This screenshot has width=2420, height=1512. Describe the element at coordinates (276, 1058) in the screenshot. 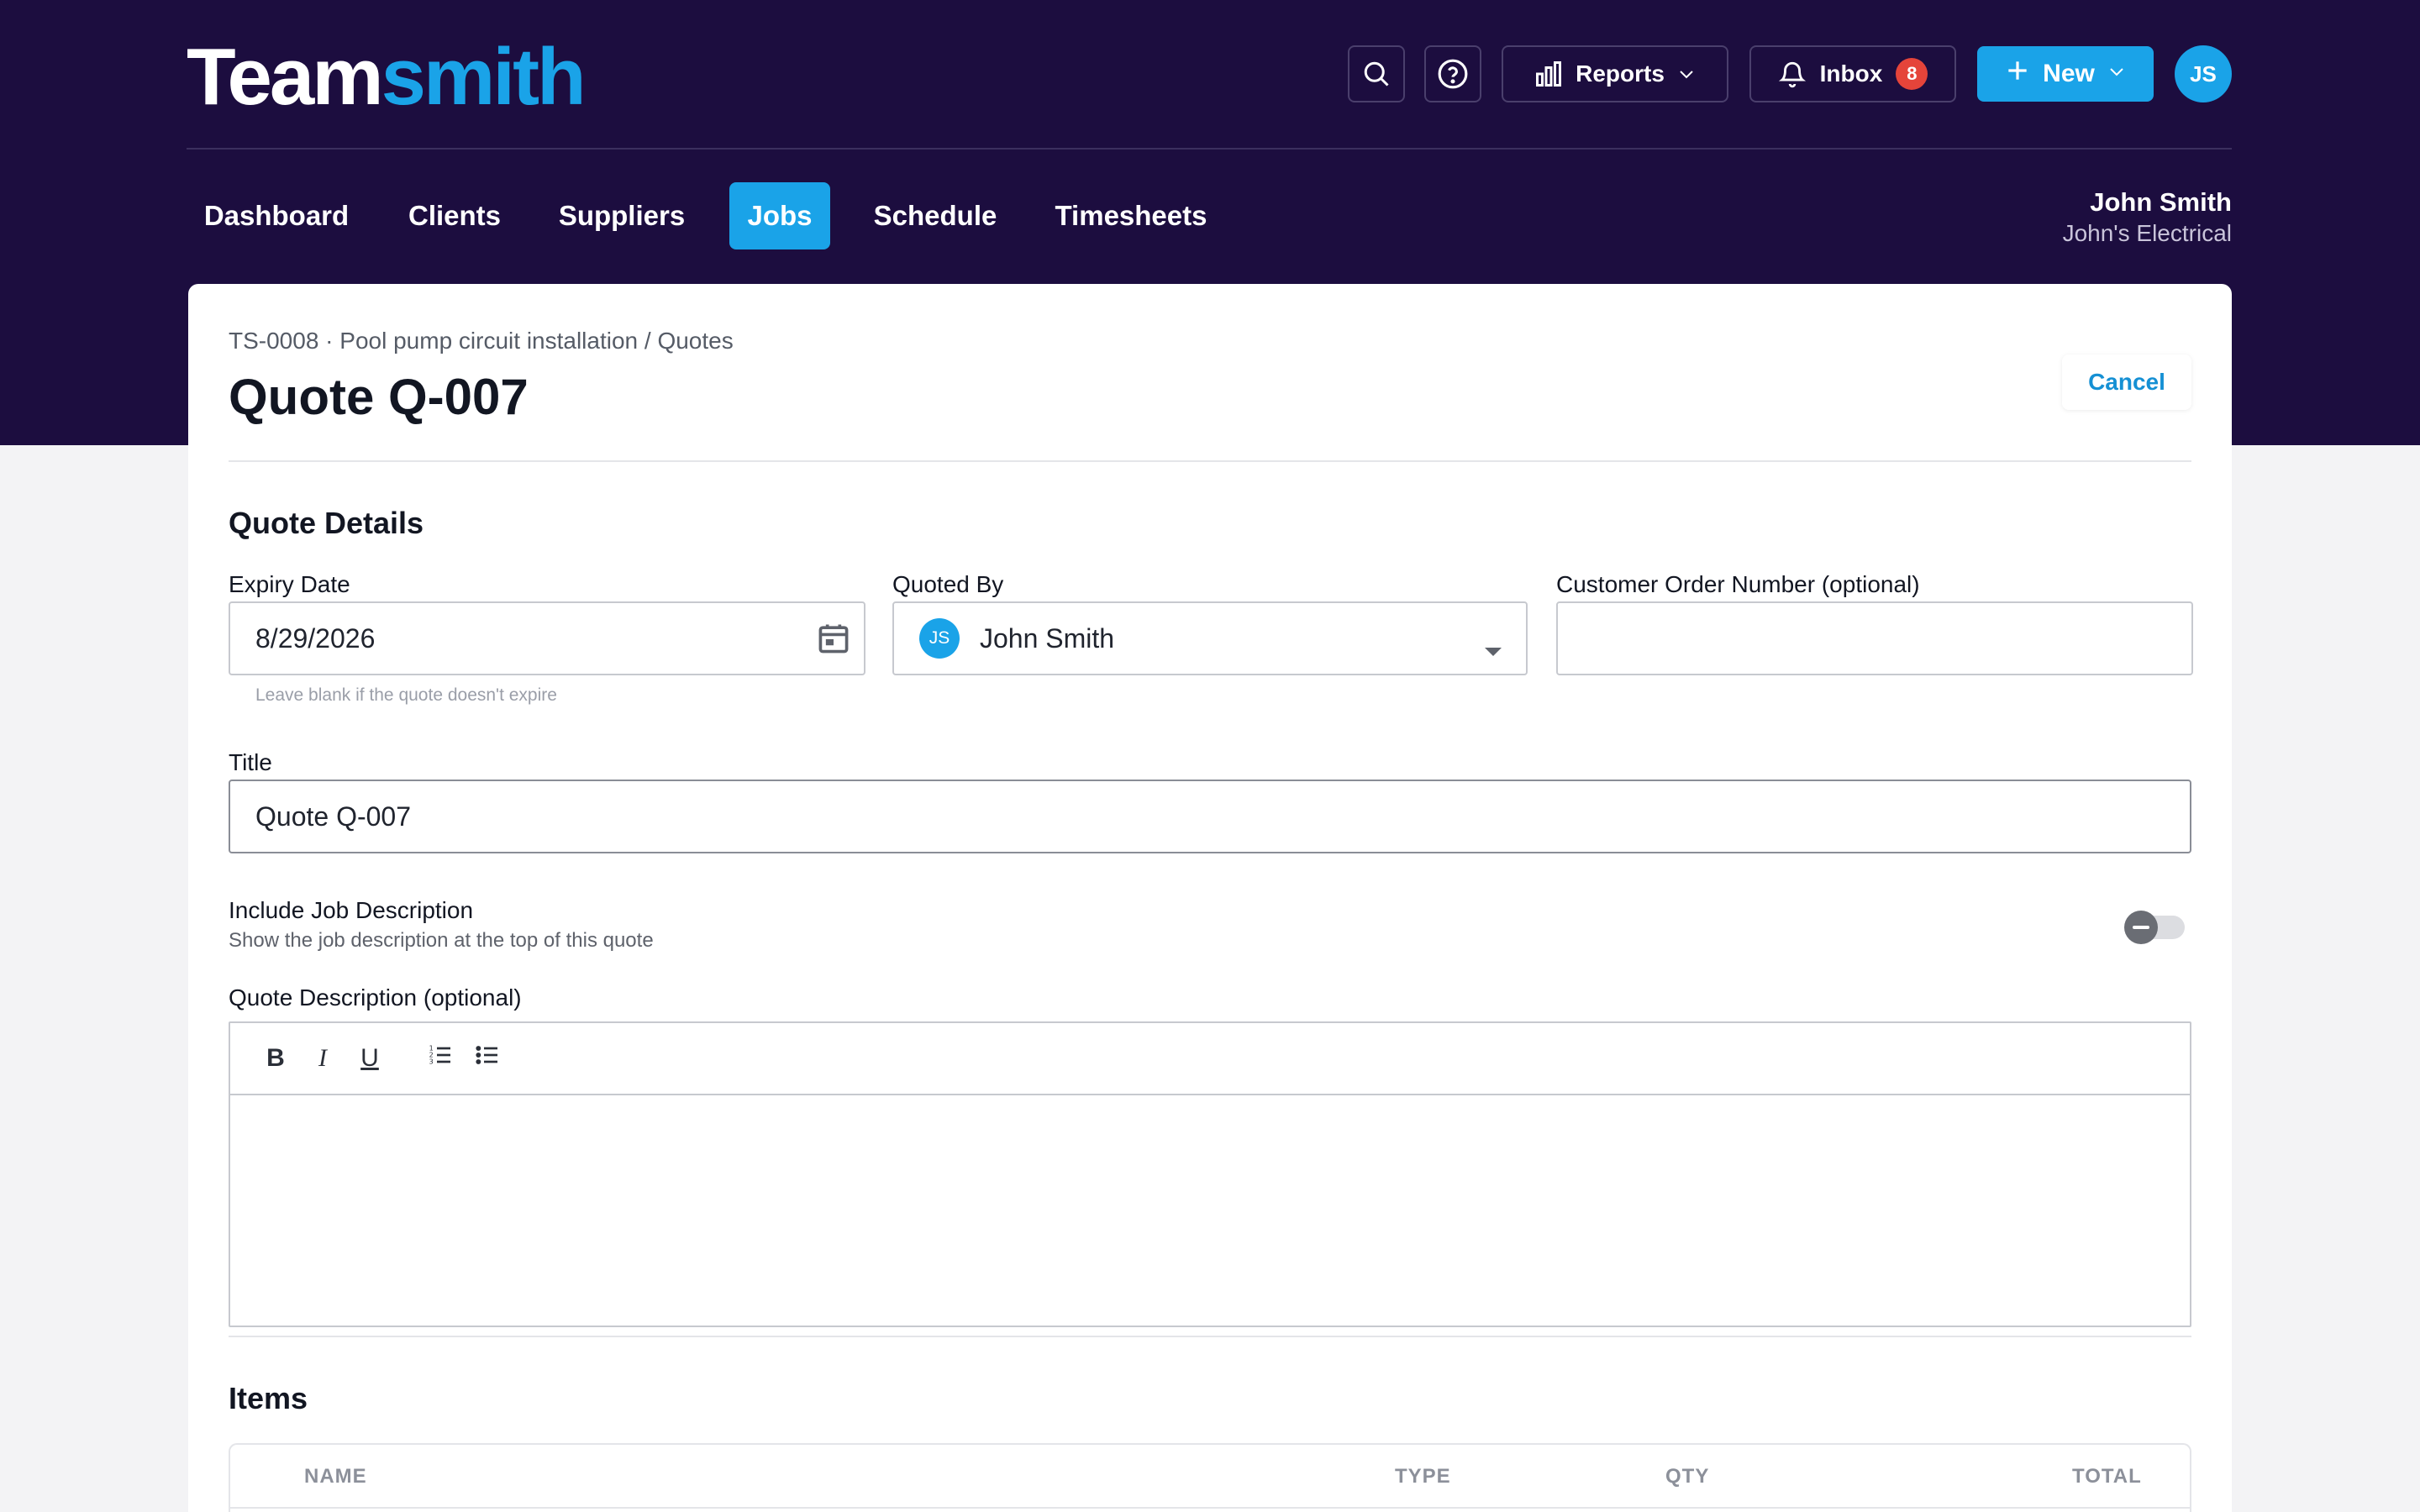

I see `bold-button: B` at that location.